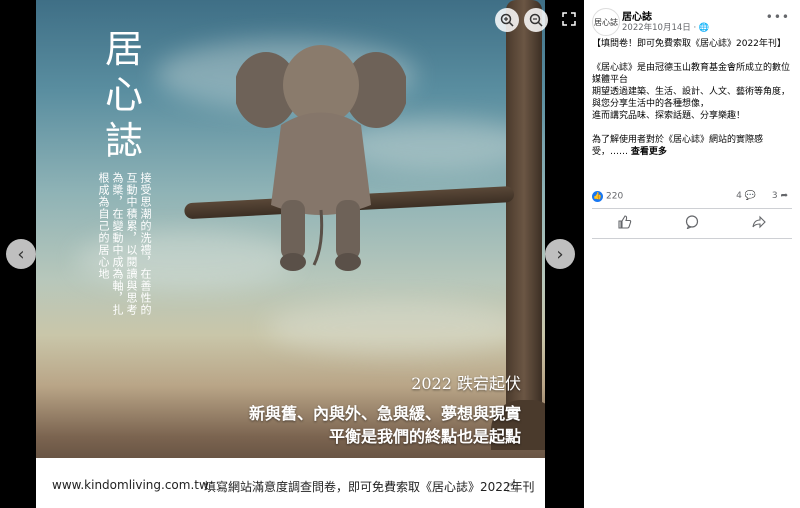 This screenshot has width=800, height=508. I want to click on comment-bubble-icon: 💬, so click(750, 196).